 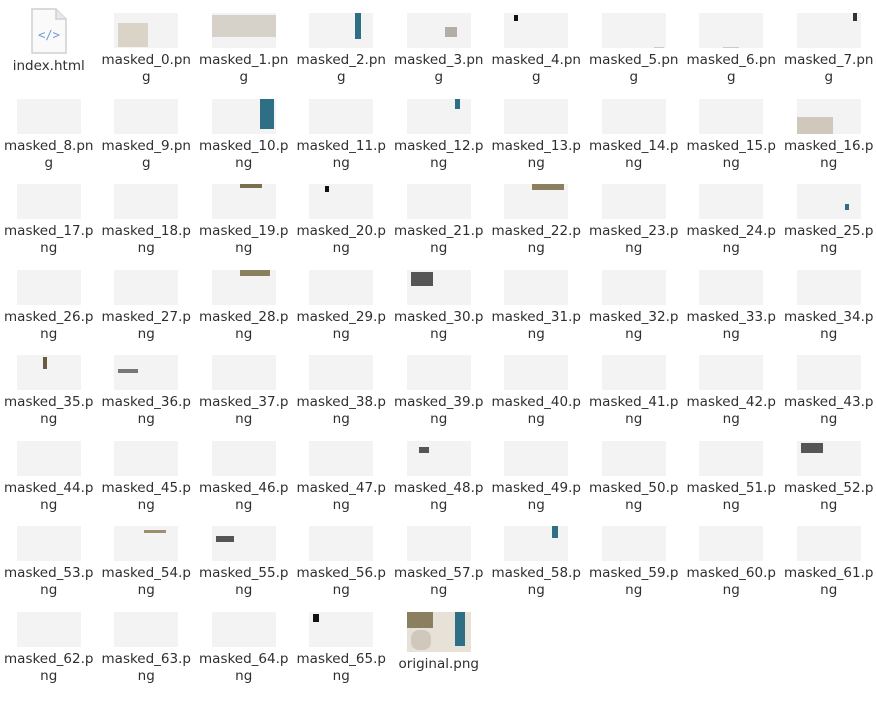 What do you see at coordinates (48, 66) in the screenshot?
I see `file-name-label: index.html` at bounding box center [48, 66].